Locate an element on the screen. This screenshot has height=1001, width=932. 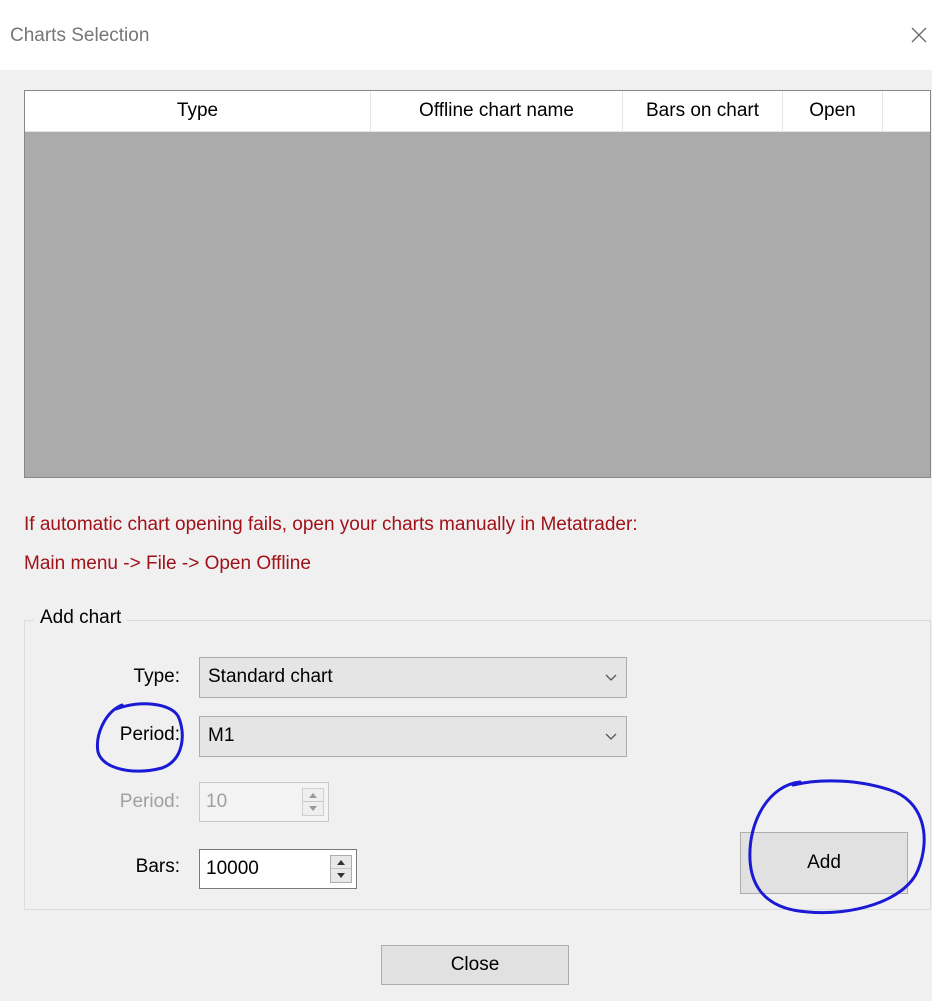
column-header-open: Open is located at coordinates (833, 111).